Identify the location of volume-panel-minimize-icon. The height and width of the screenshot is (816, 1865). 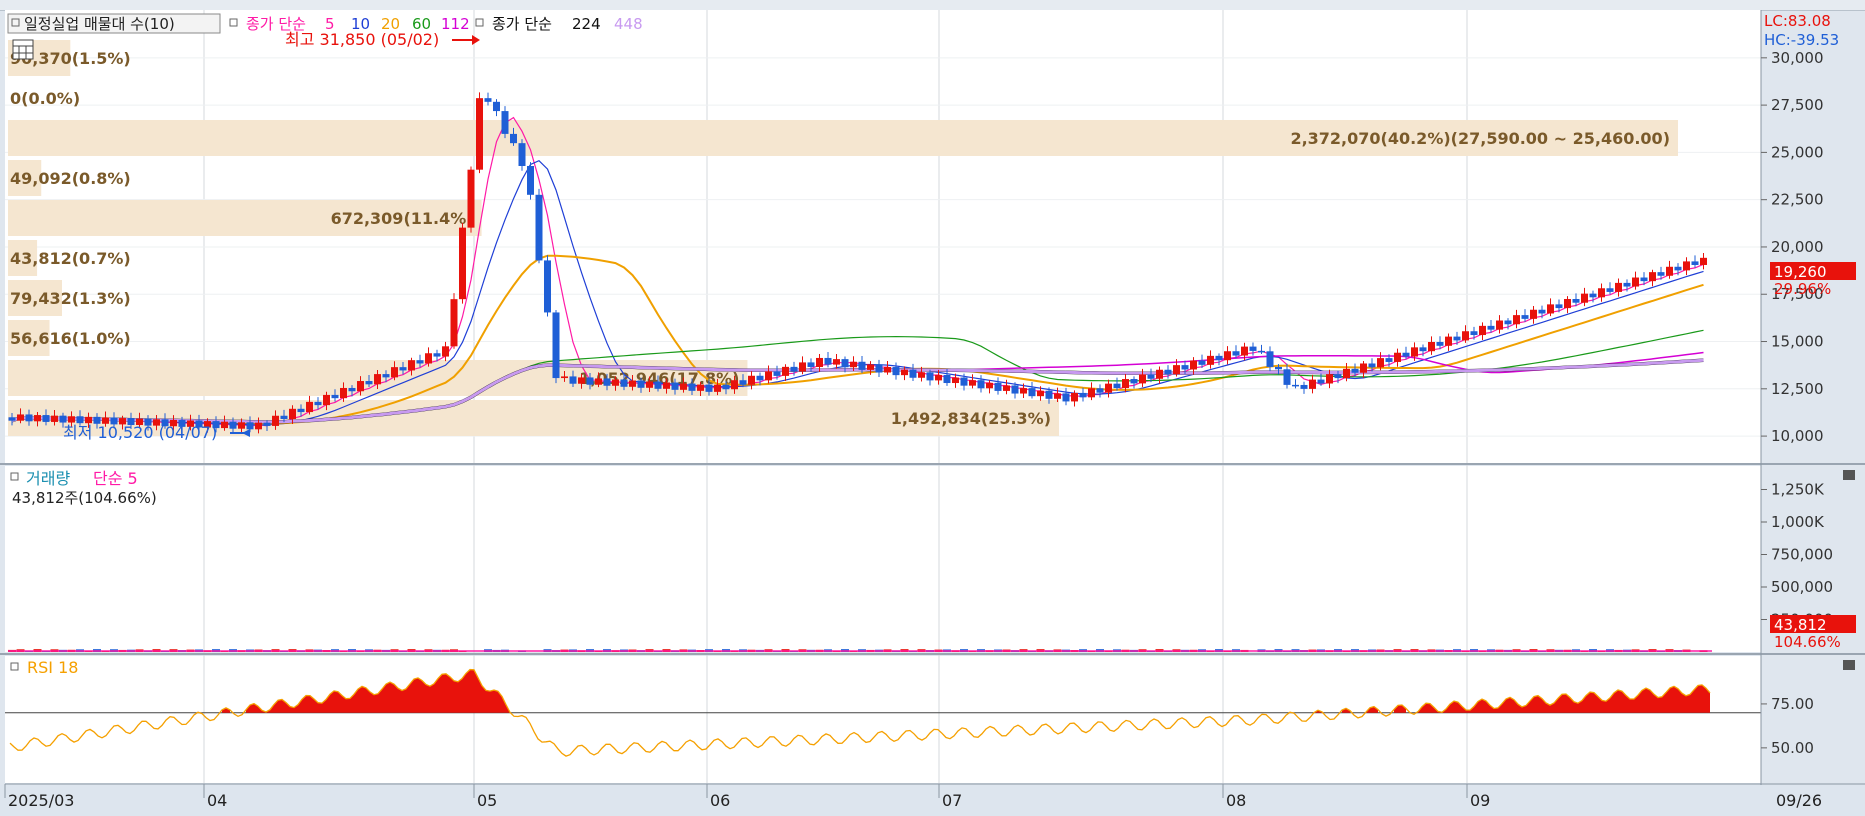
(1849, 475).